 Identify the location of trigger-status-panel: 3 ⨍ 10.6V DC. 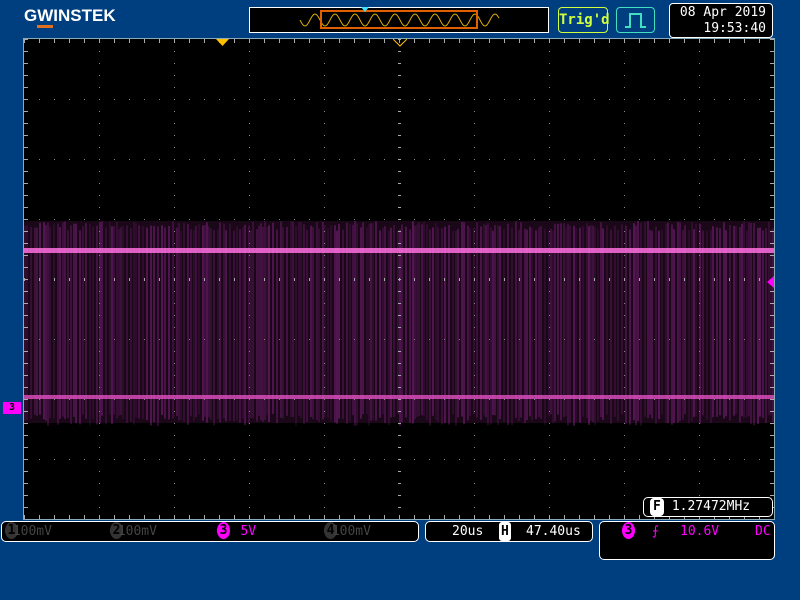
(687, 540).